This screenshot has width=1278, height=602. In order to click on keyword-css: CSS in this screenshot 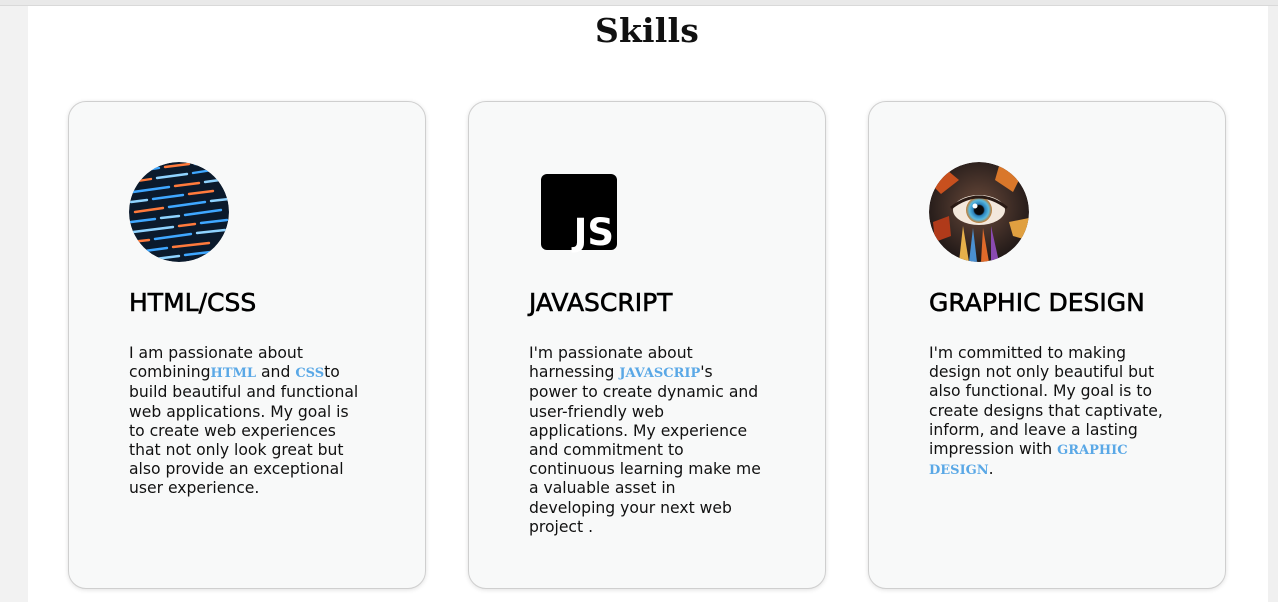, I will do `click(310, 374)`.